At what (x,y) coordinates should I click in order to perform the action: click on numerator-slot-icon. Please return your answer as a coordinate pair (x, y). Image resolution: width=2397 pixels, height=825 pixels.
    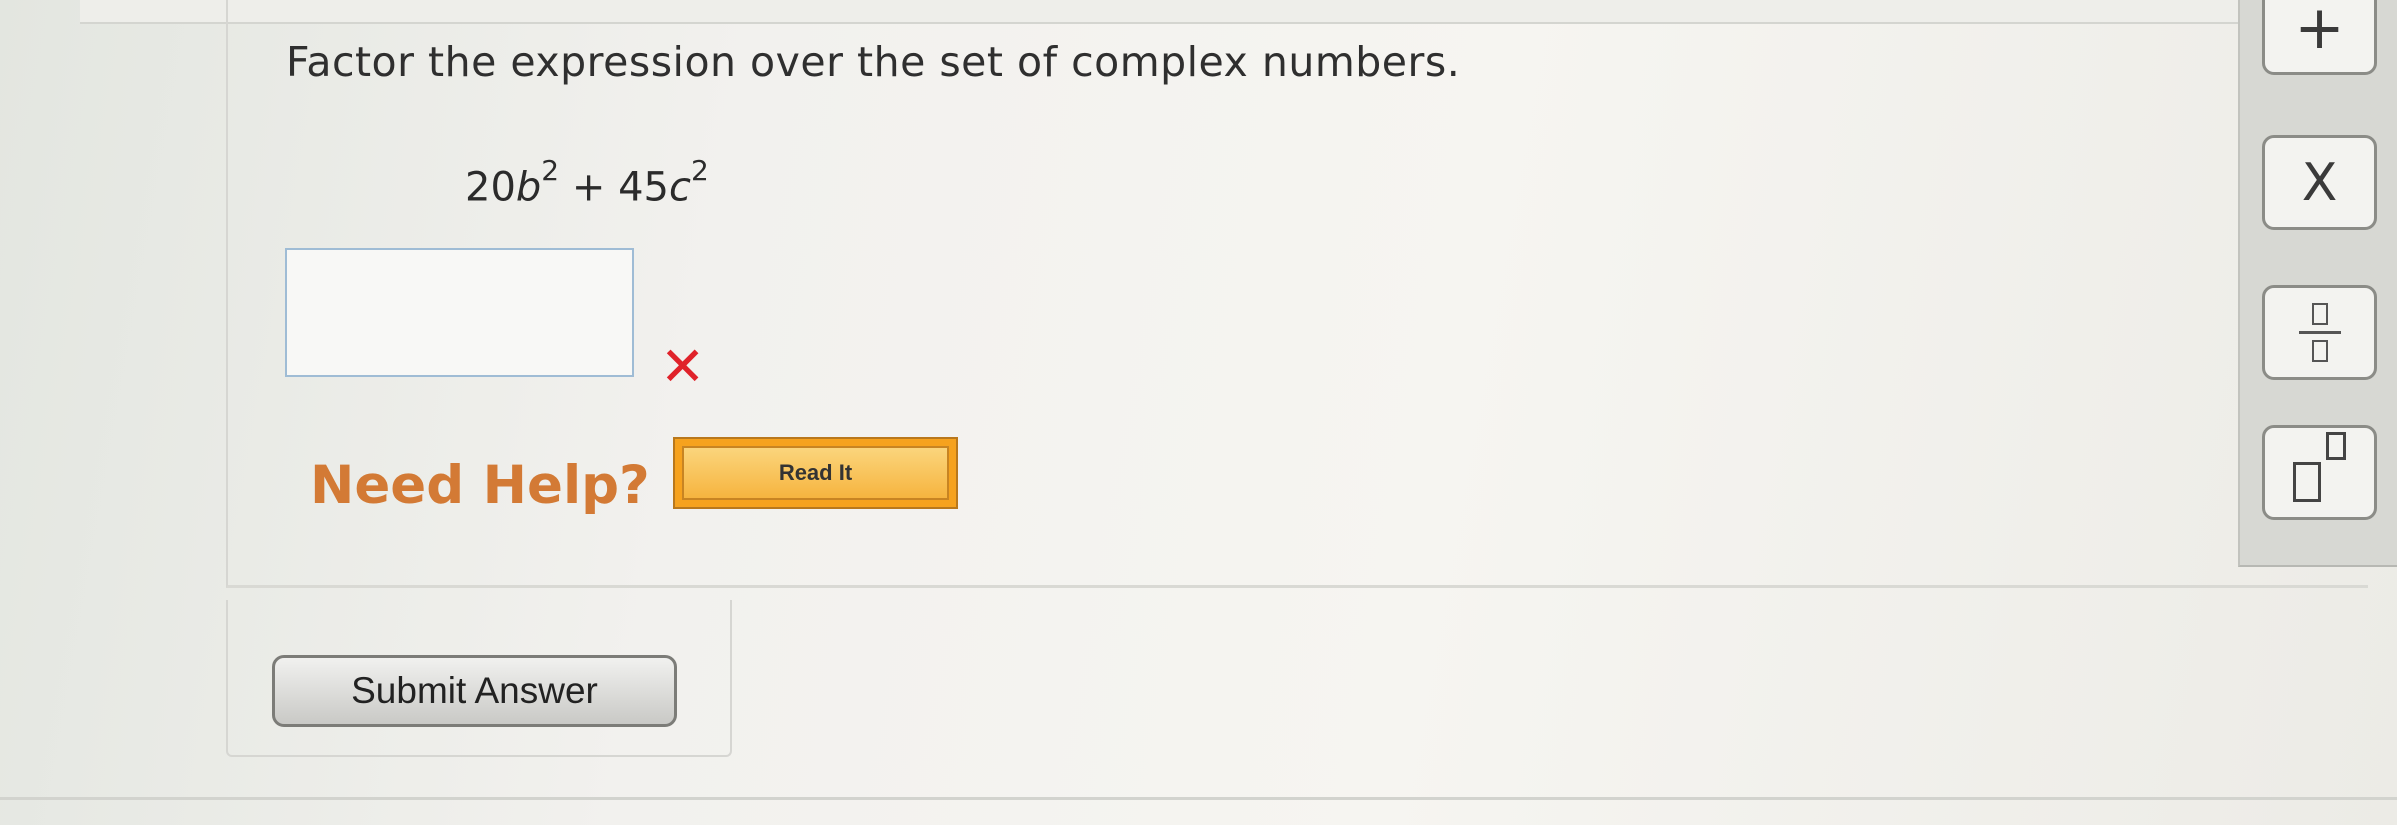
    Looking at the image, I should click on (2319, 314).